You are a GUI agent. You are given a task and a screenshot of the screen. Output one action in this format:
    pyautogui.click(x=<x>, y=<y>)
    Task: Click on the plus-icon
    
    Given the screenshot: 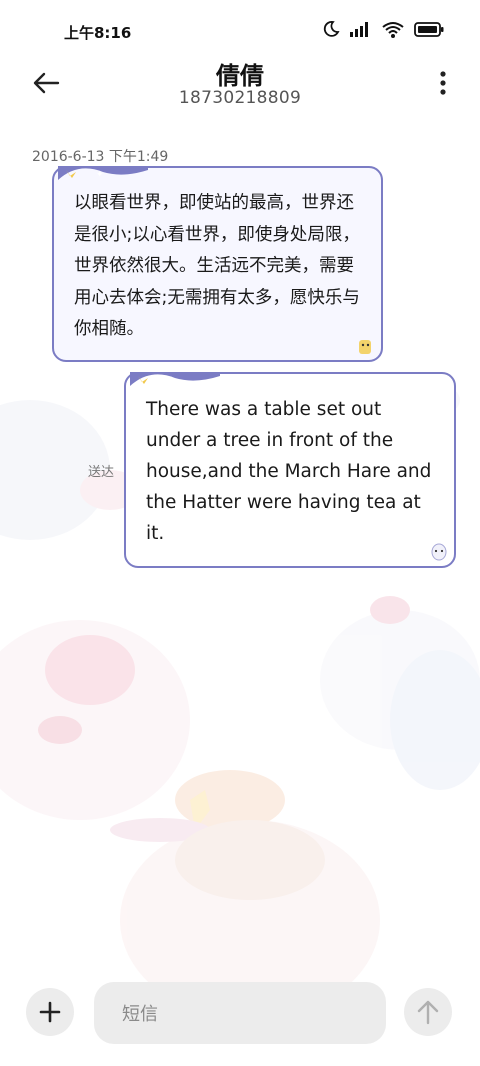 What is the action you would take?
    pyautogui.click(x=50, y=1012)
    